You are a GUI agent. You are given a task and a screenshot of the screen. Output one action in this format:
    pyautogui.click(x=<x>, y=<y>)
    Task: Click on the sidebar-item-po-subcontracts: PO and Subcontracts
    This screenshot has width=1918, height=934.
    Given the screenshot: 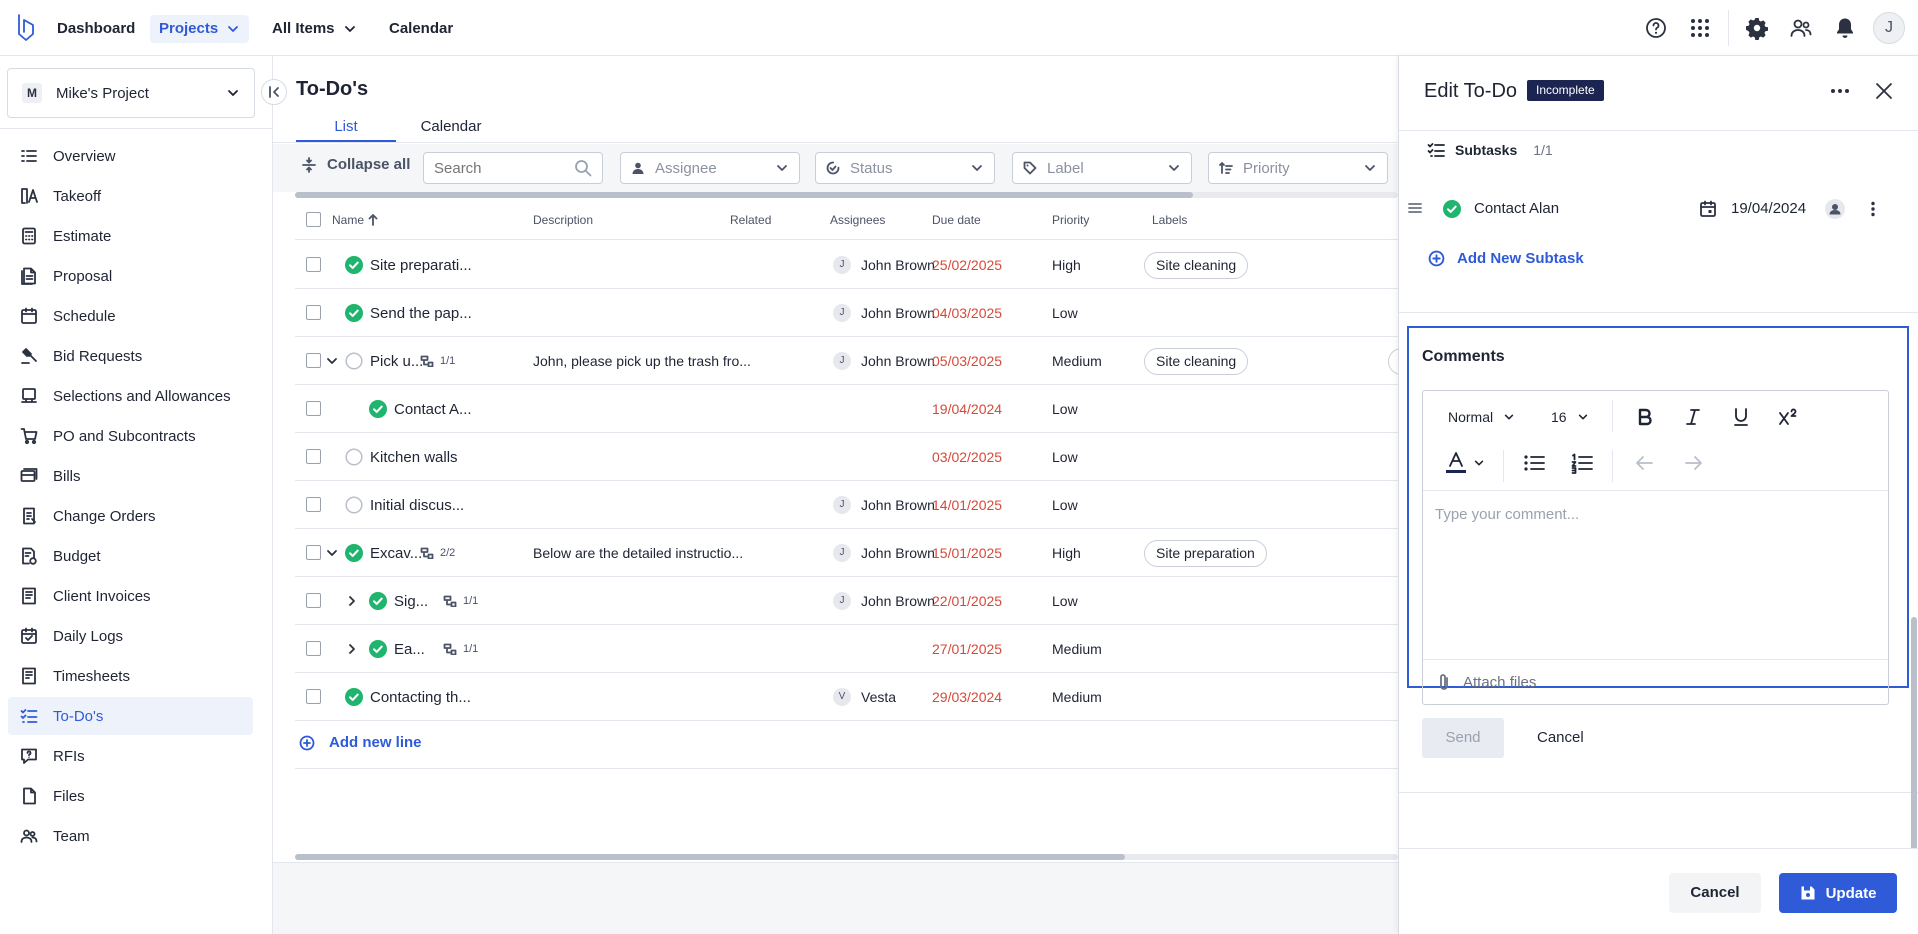 What is the action you would take?
    pyautogui.click(x=130, y=436)
    